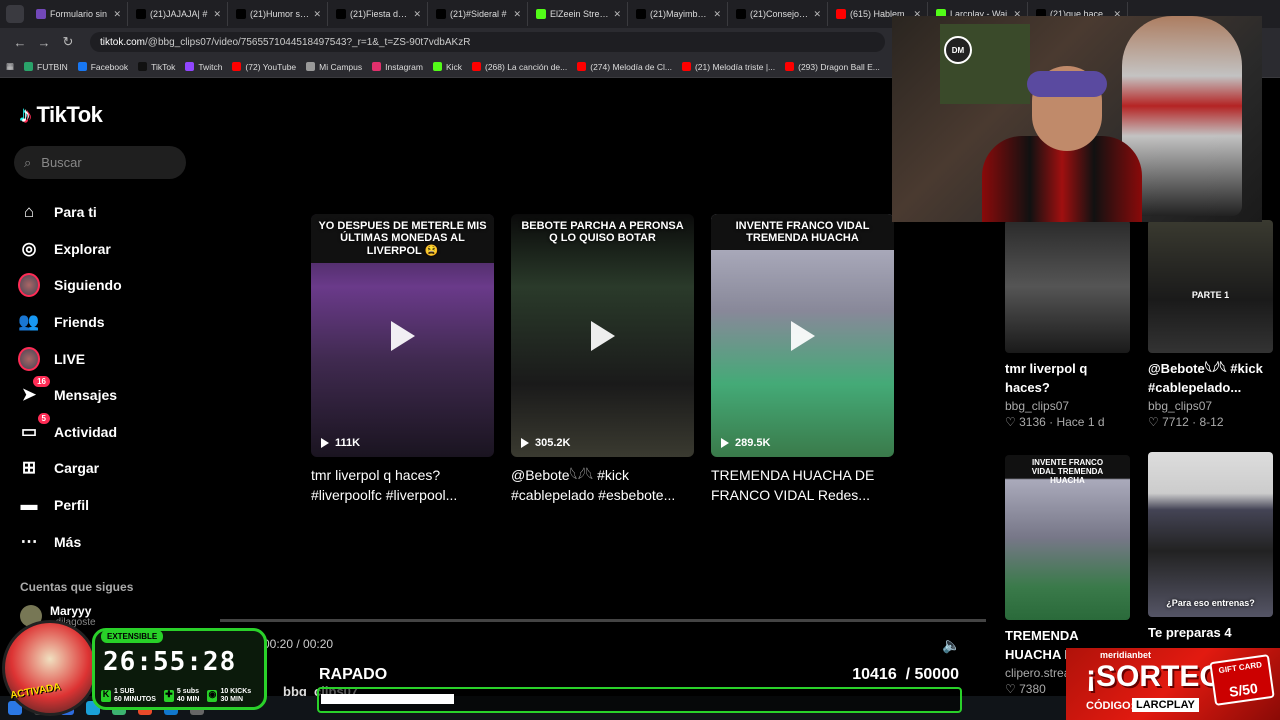 The width and height of the screenshot is (1280, 720). I want to click on sidebar-item-explorar: ◎ Explorar, so click(103, 249).